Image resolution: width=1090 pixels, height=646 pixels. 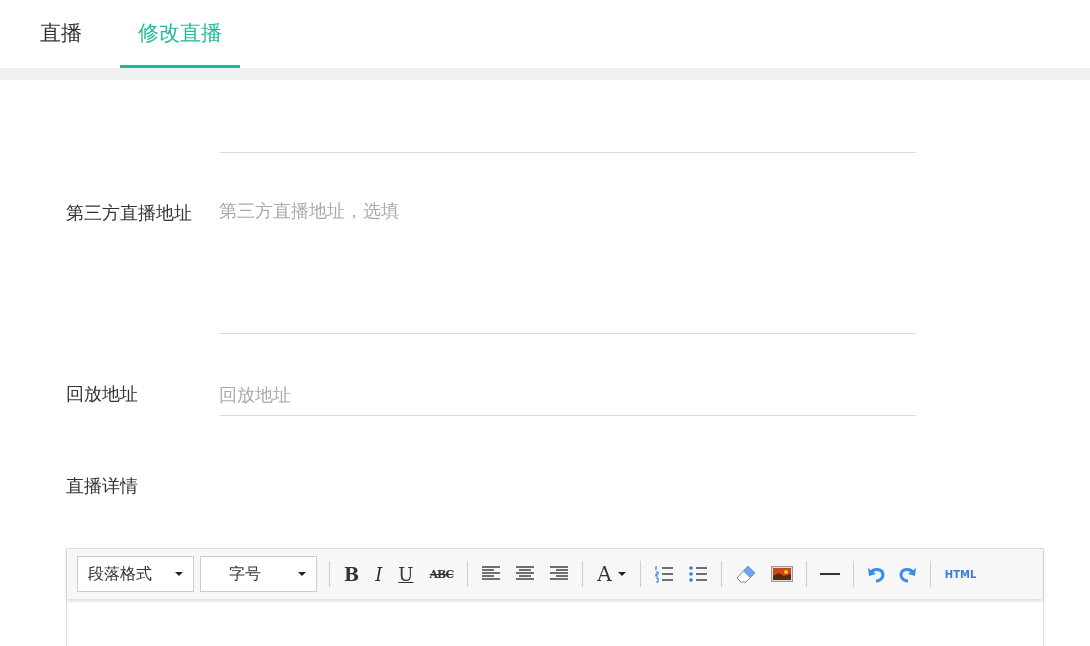 What do you see at coordinates (663, 574) in the screenshot?
I see `numbered-list-icon` at bounding box center [663, 574].